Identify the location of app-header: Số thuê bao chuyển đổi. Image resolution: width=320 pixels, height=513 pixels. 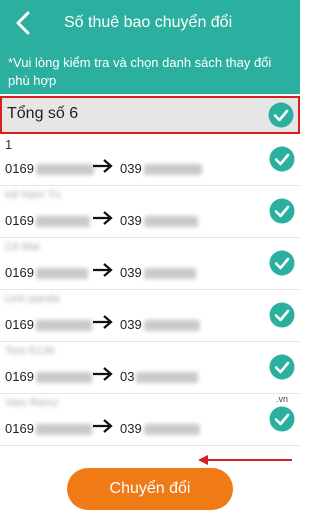
(150, 23).